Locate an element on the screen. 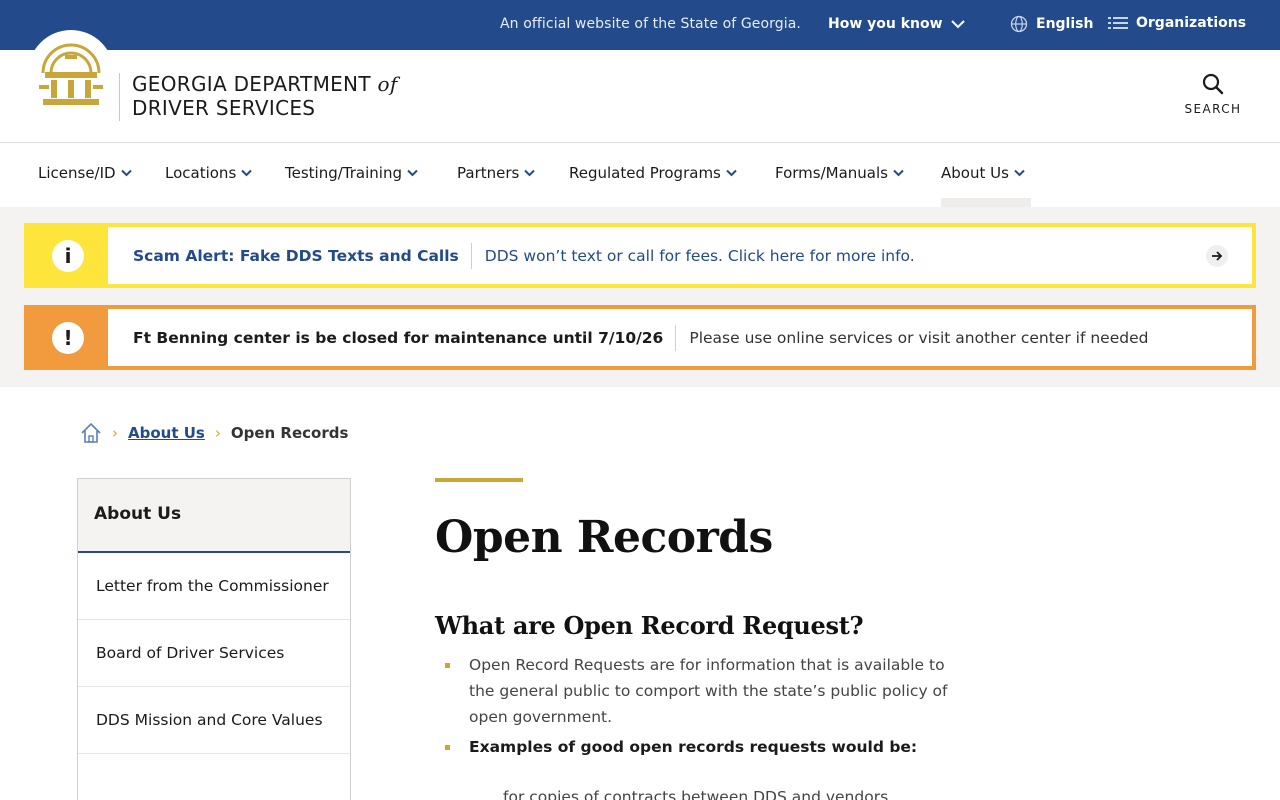 Image resolution: width=1280 pixels, height=800 pixels. breadcrumb: › About Us › Open Records is located at coordinates (214, 433).